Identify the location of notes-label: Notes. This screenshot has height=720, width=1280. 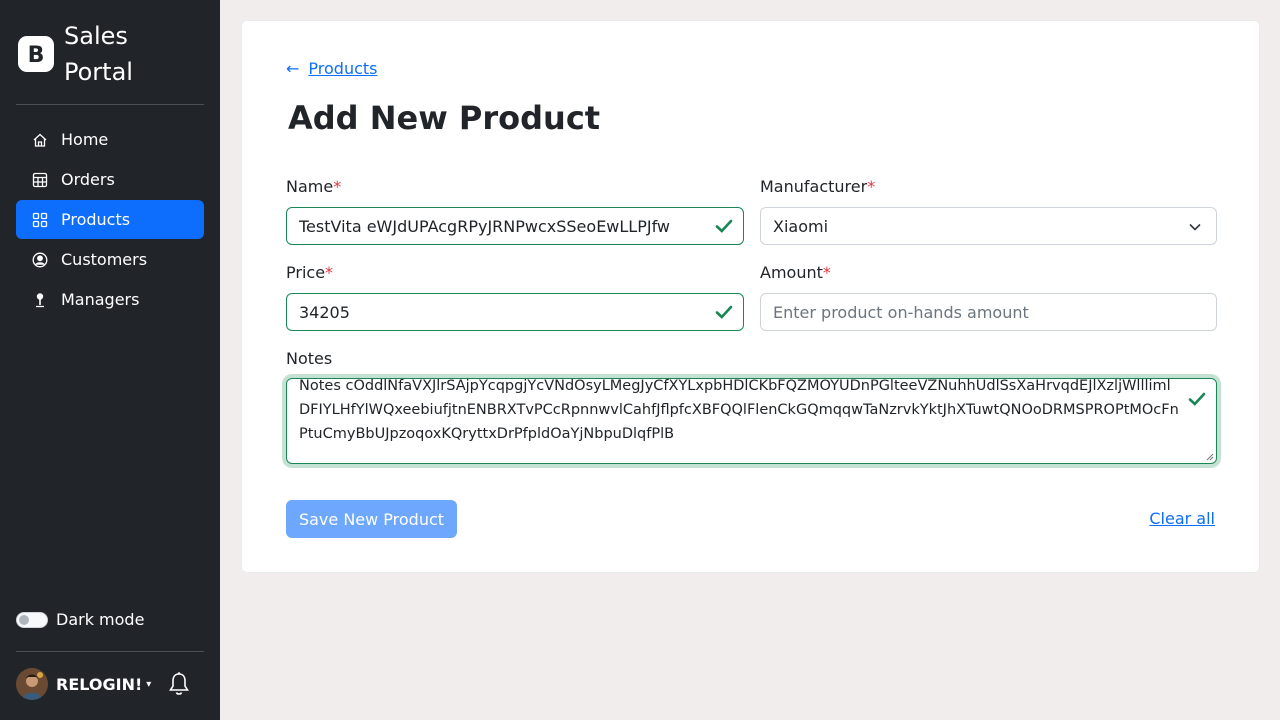
(309, 358).